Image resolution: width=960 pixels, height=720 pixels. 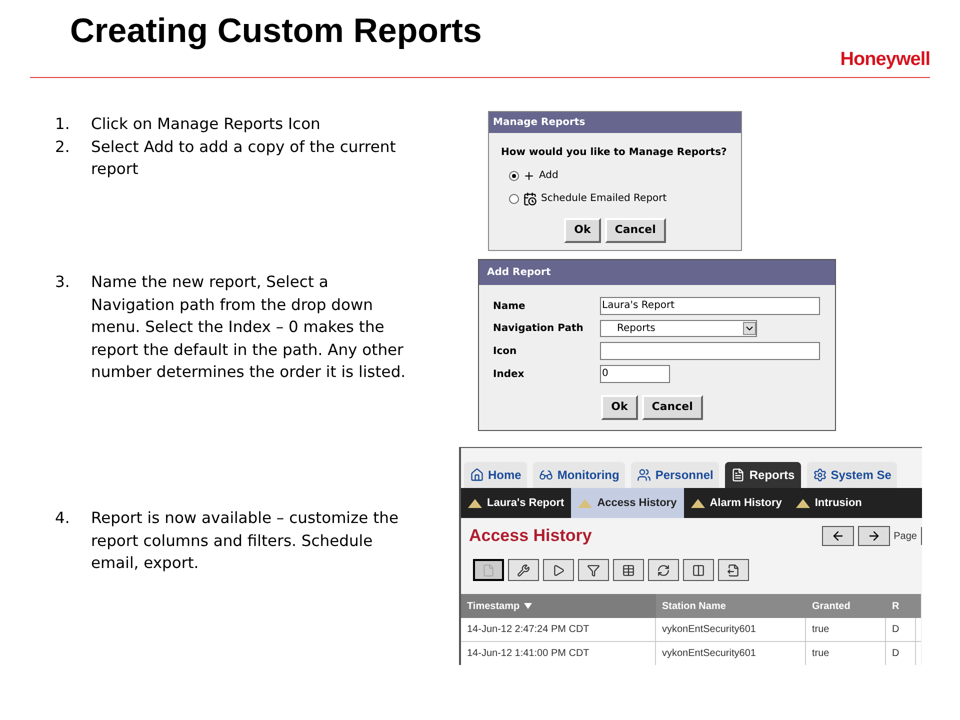 I want to click on house-icon, so click(x=477, y=475).